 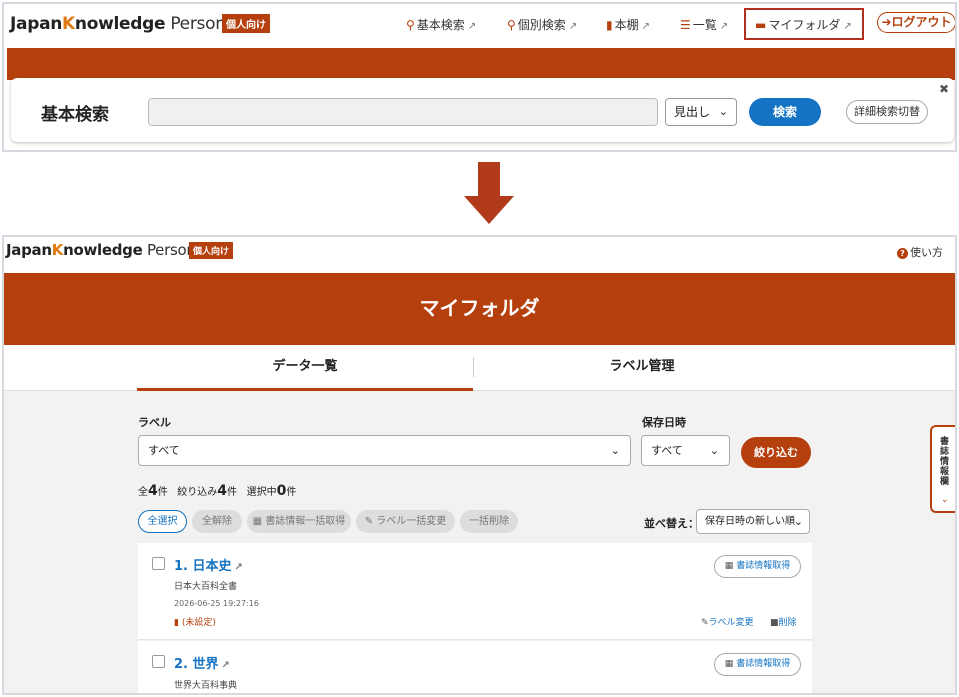 I want to click on tab-label-management: ラベル管理, so click(x=642, y=368).